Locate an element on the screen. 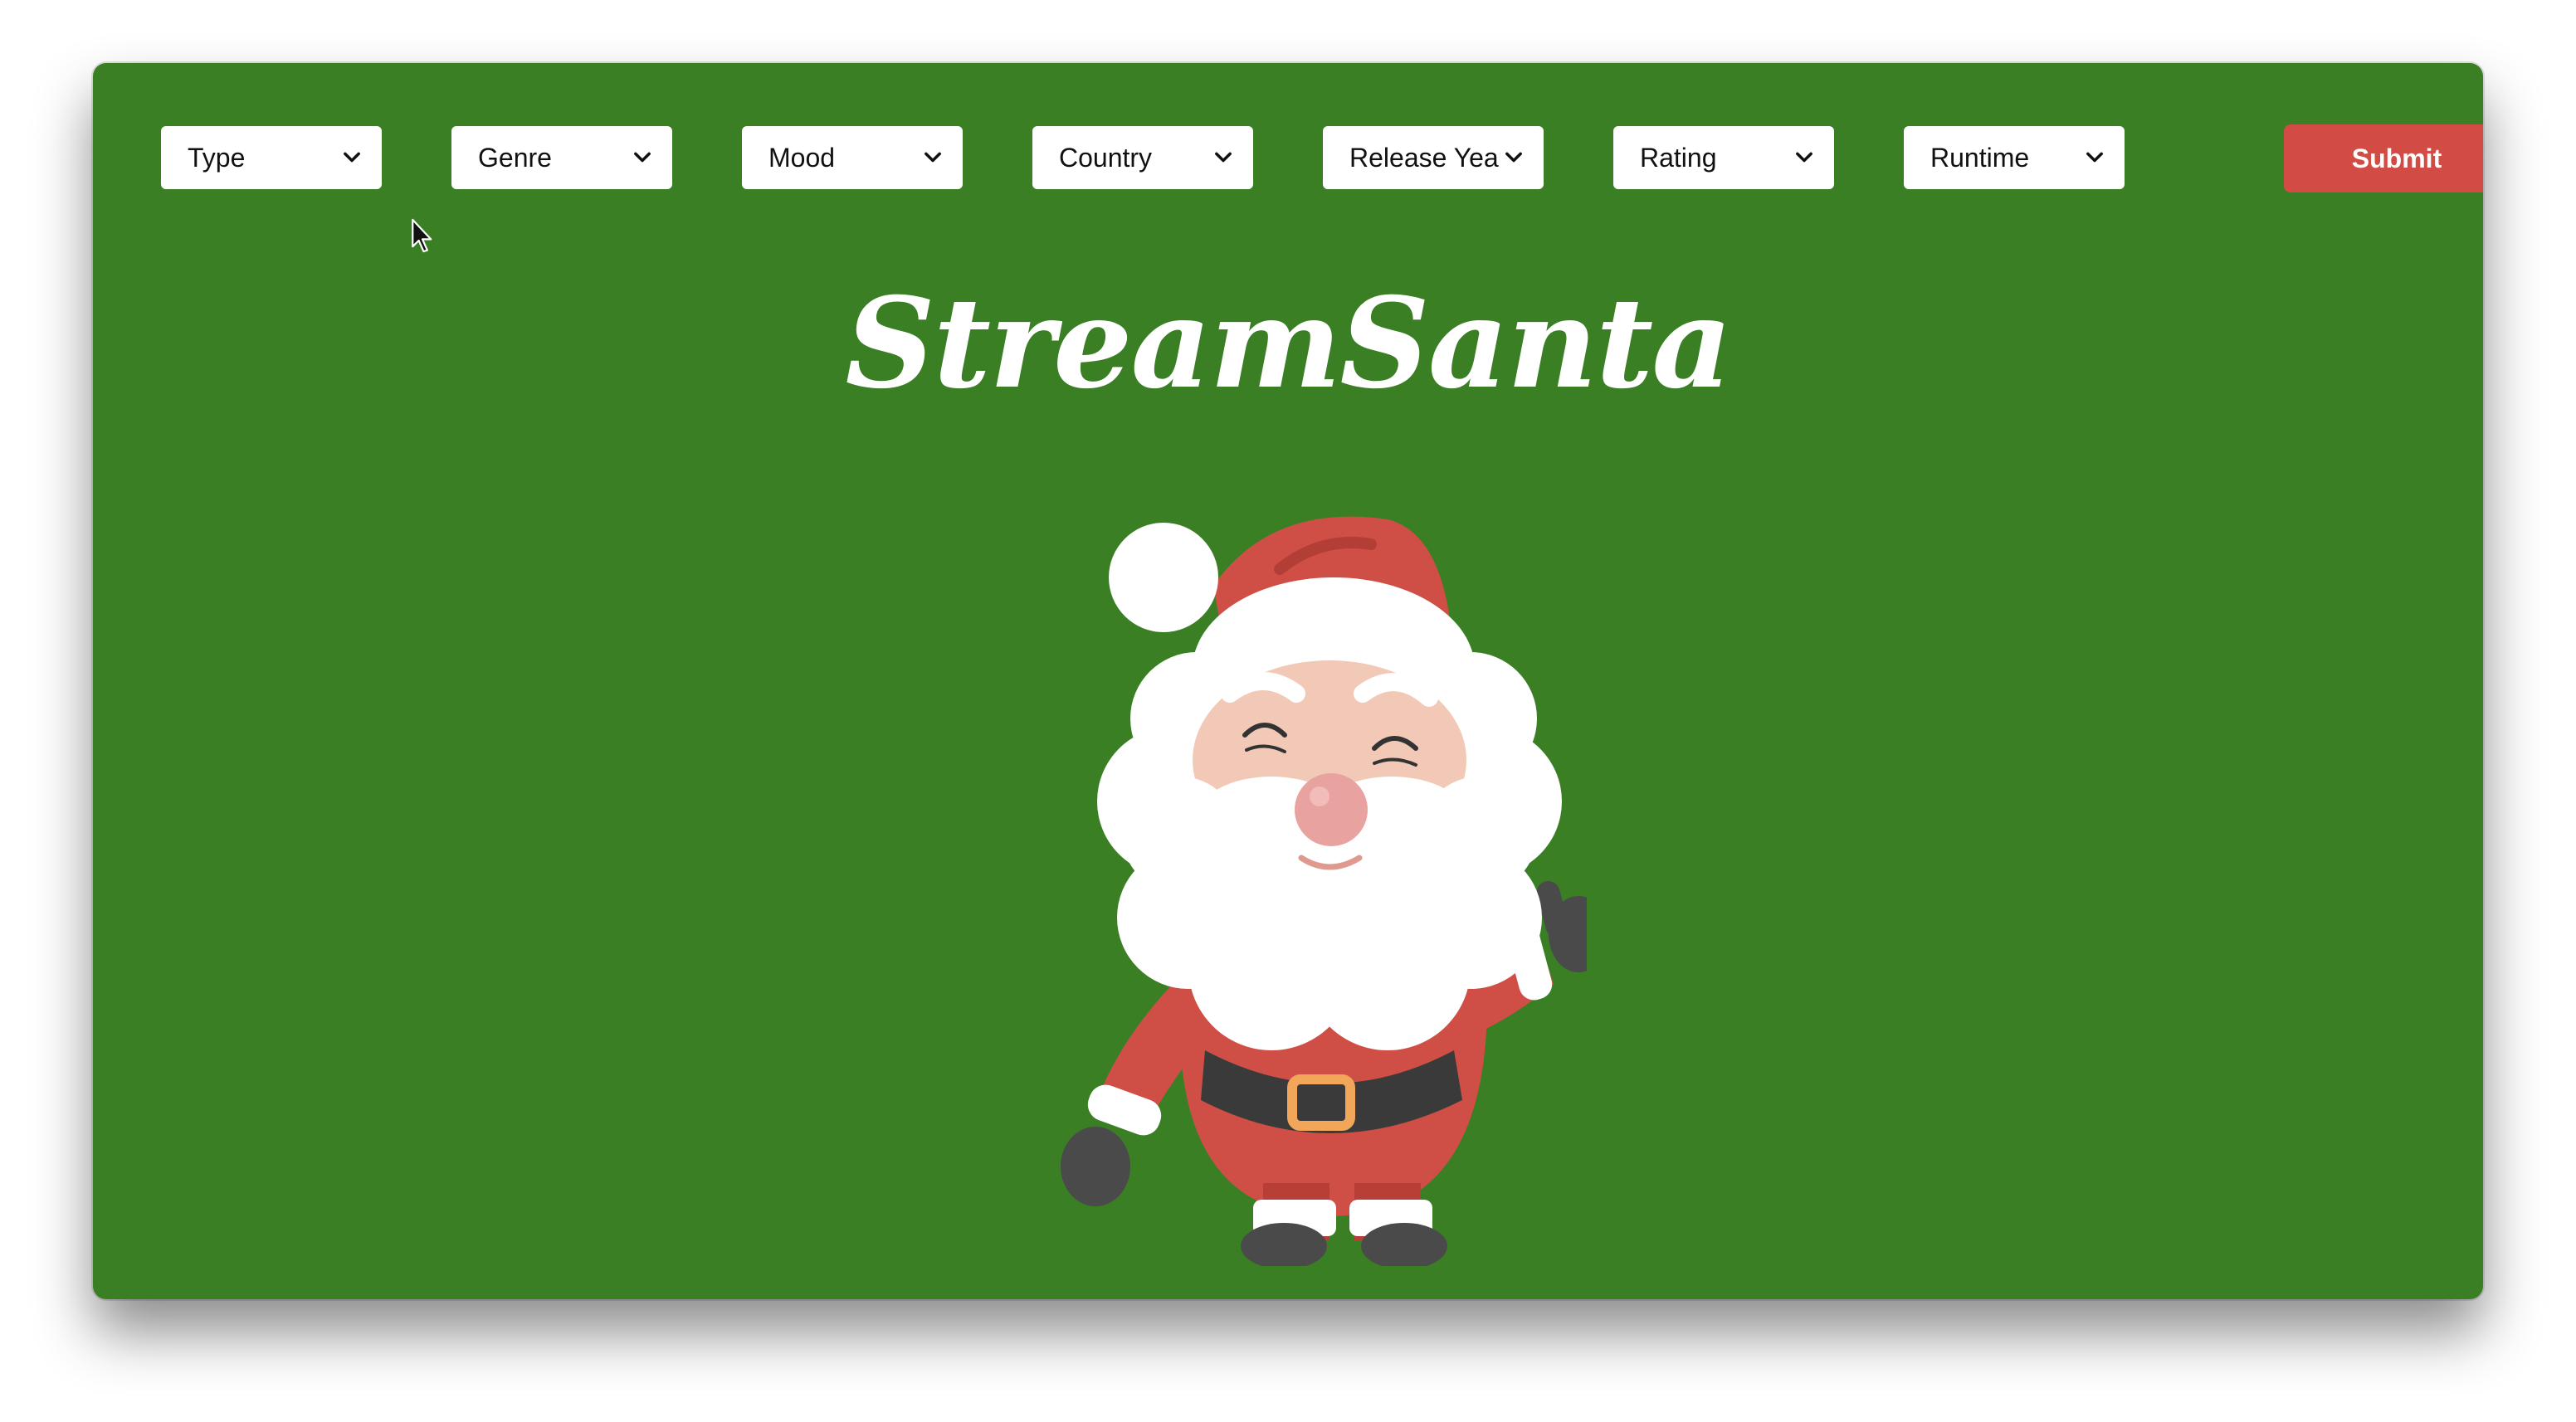  santa-nose is located at coordinates (1331, 810).